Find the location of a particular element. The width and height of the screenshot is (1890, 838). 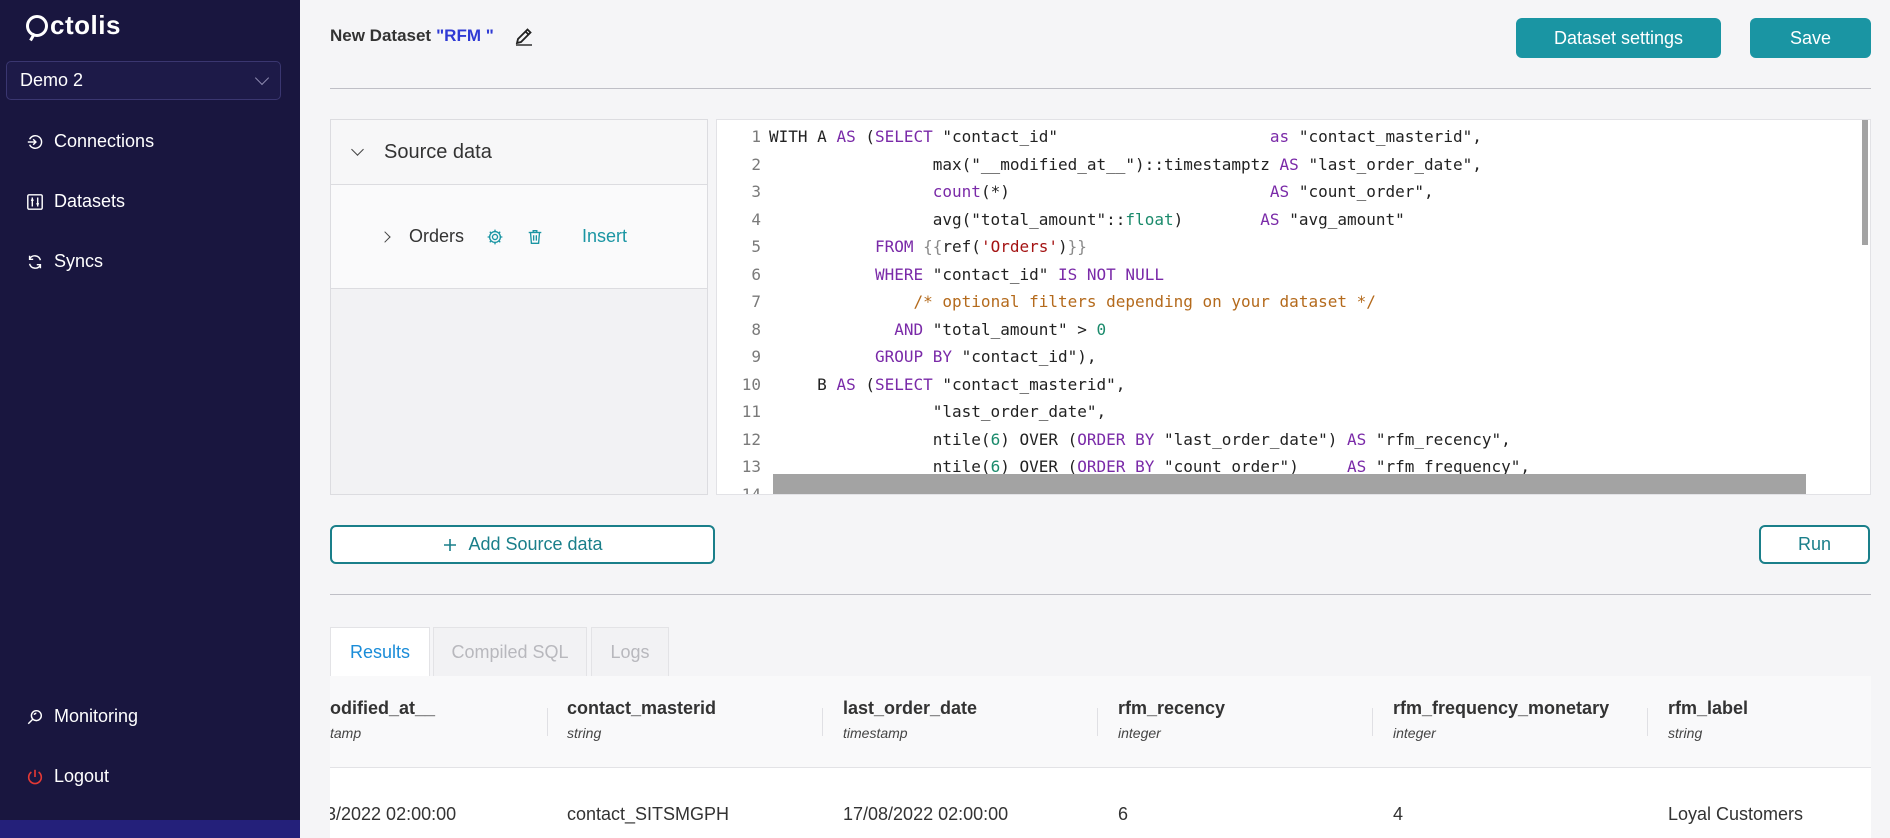

code-token: WITH A is located at coordinates (803, 136).